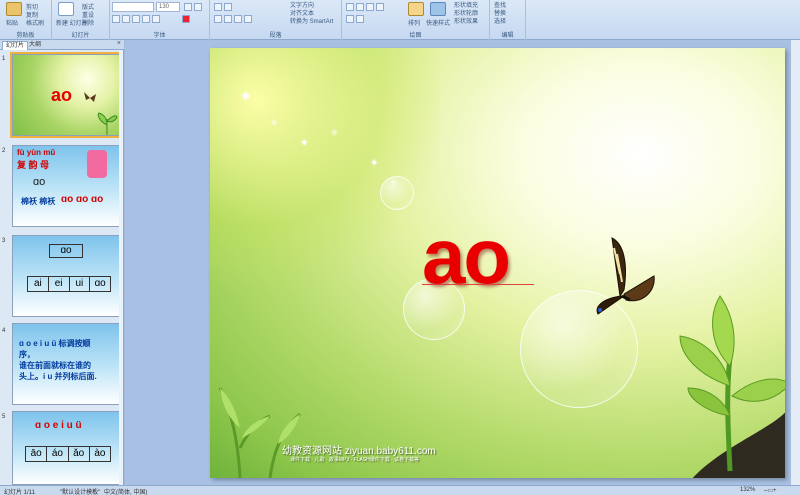 This screenshot has width=800, height=495. Describe the element at coordinates (188, 7) in the screenshot. I see `grow-font-icon` at that location.